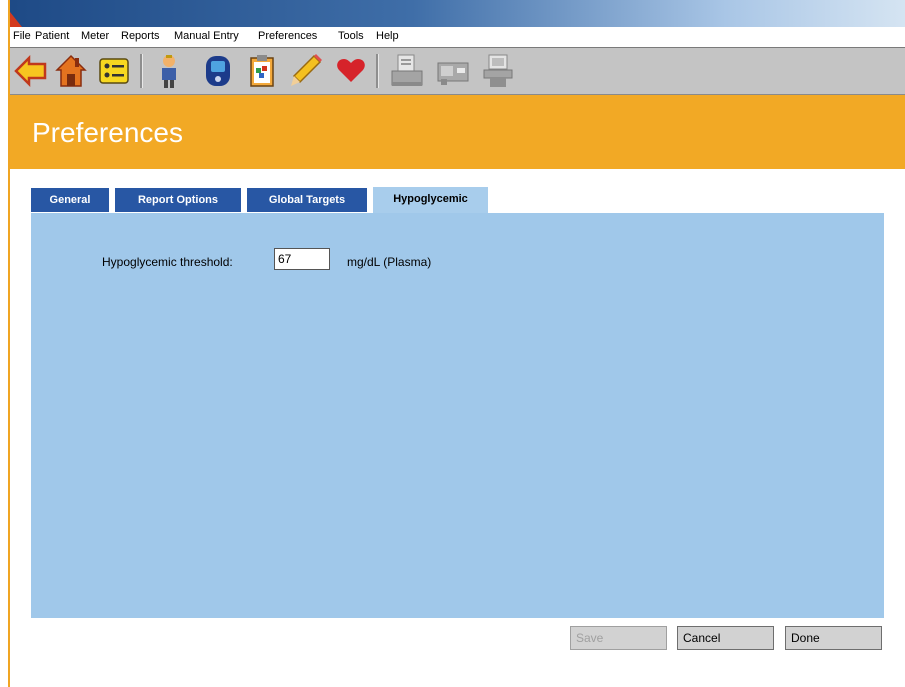  What do you see at coordinates (389, 262) in the screenshot?
I see `threshold-unit: mg/dL (Plasma)` at bounding box center [389, 262].